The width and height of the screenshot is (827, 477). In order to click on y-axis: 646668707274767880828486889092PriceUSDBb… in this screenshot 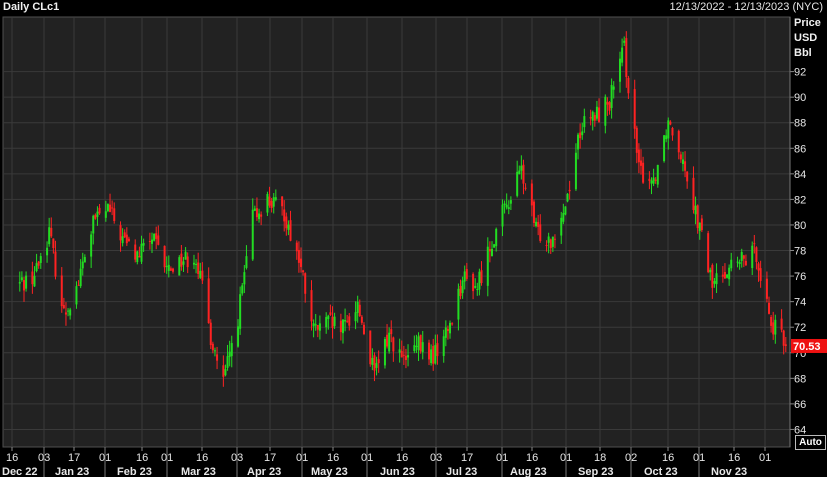, I will do `click(805, 232)`.